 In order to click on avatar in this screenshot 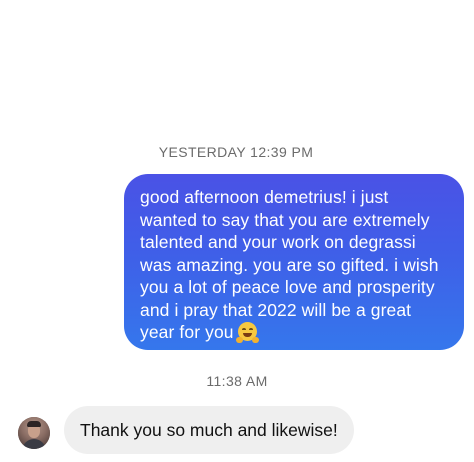, I will do `click(34, 433)`.